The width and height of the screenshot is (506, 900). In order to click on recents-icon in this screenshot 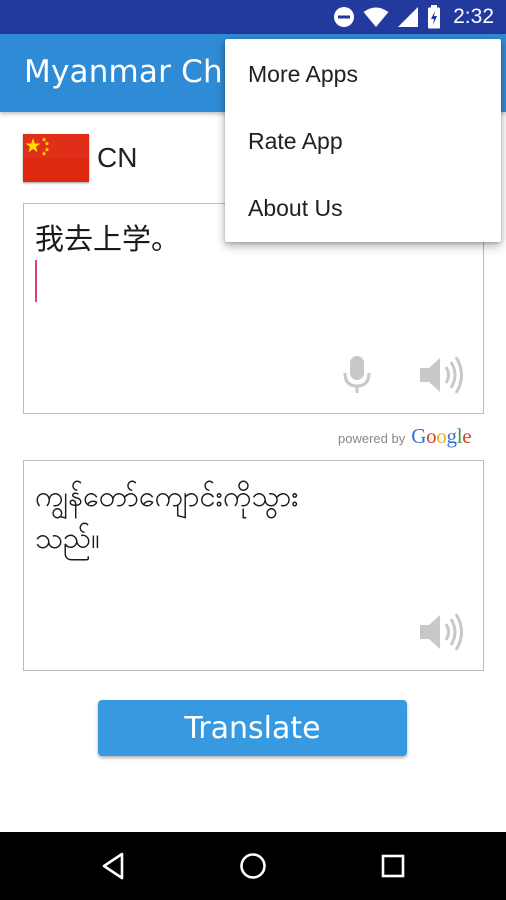, I will do `click(393, 866)`.